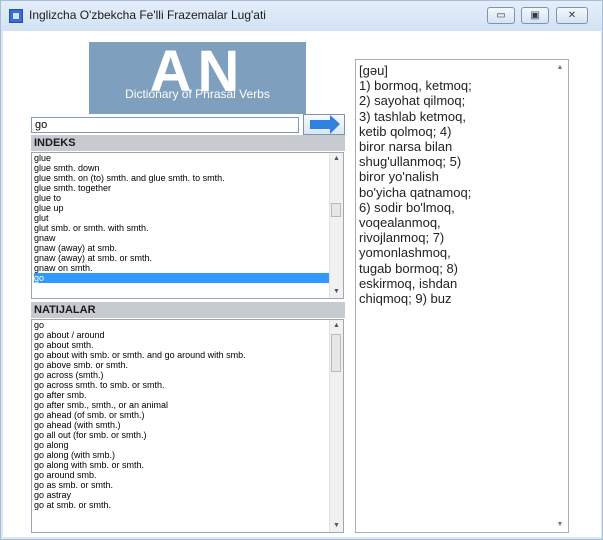 The width and height of the screenshot is (603, 540). What do you see at coordinates (181, 385) in the screenshot?
I see `result-list-item: go across smth. to smb. or smth.` at bounding box center [181, 385].